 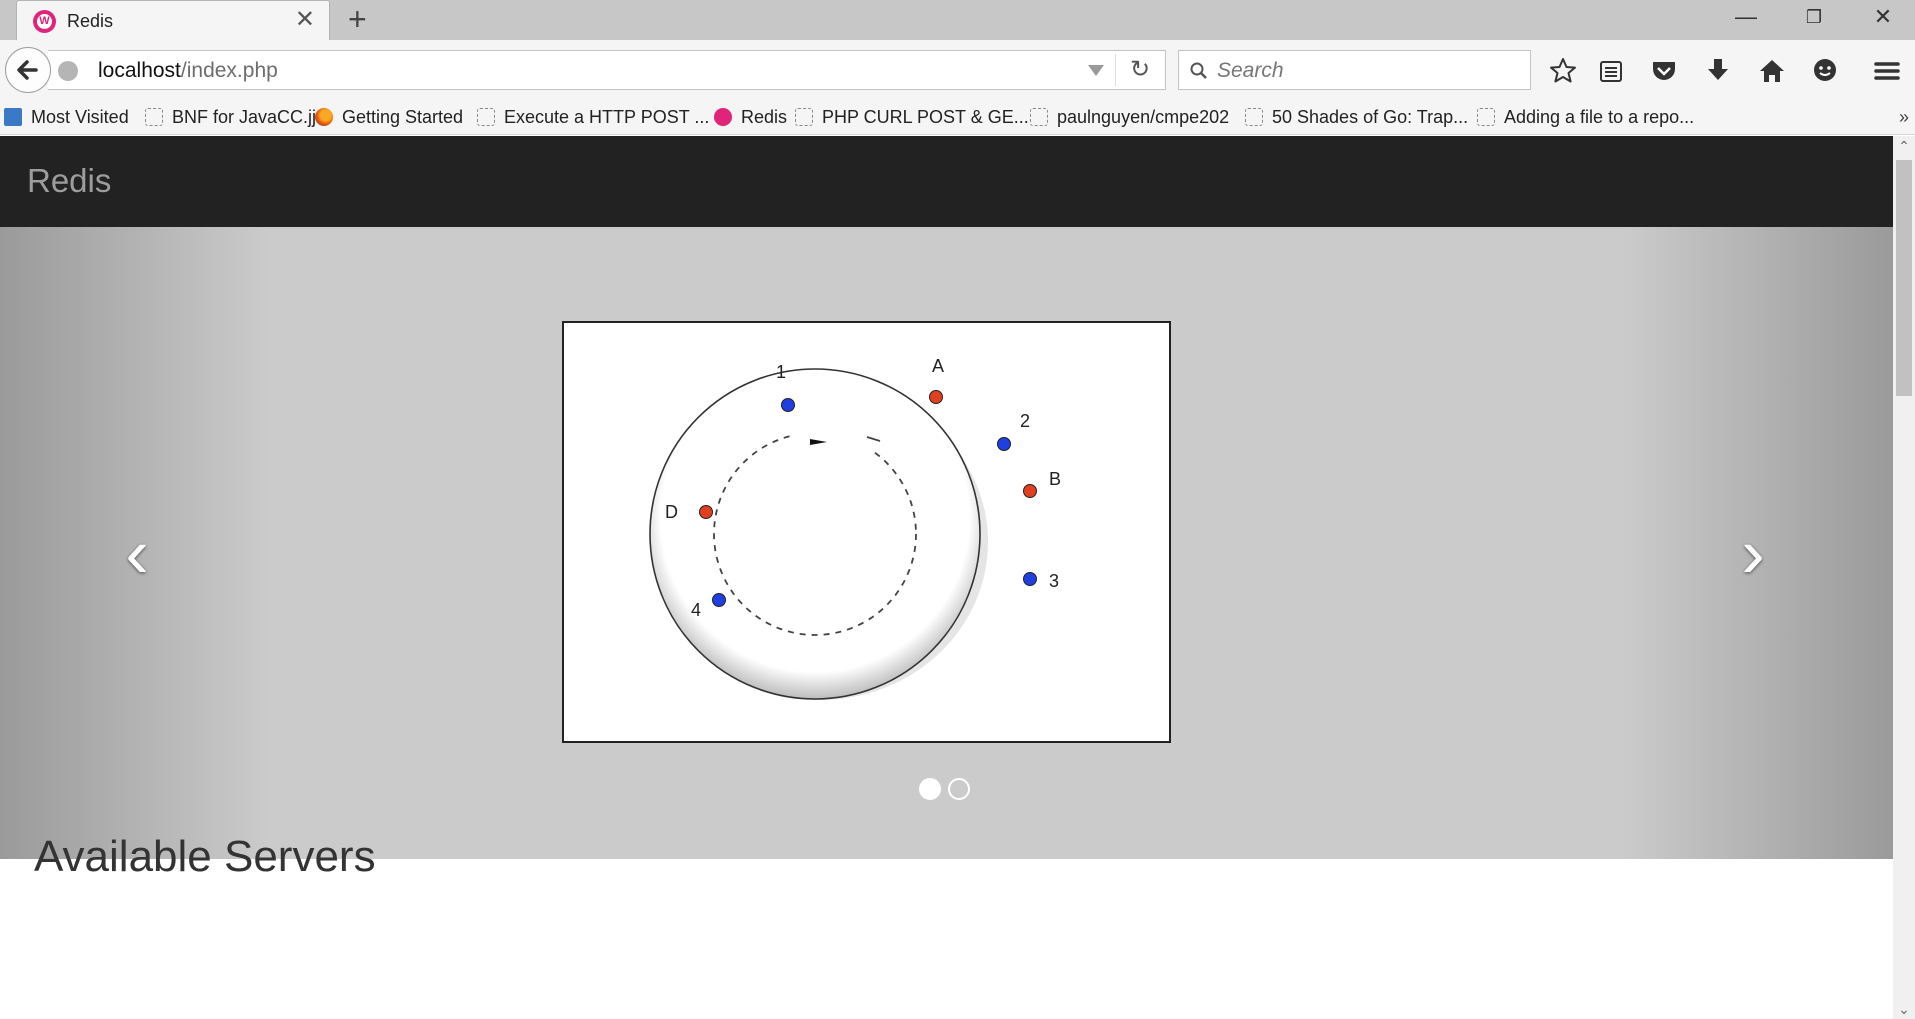 I want to click on consistent-hashing-ring-diagram: 1 A 2 B 3 D 4, so click(x=855, y=528).